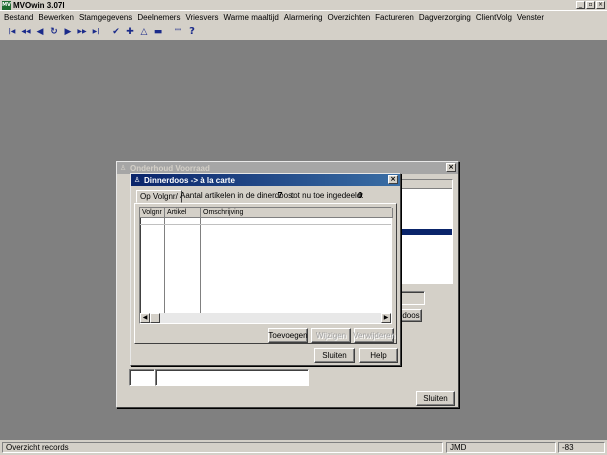 This screenshot has height=455, width=607. Describe the element at coordinates (96, 32) in the screenshot. I see `last-record-icon: ▶|` at that location.